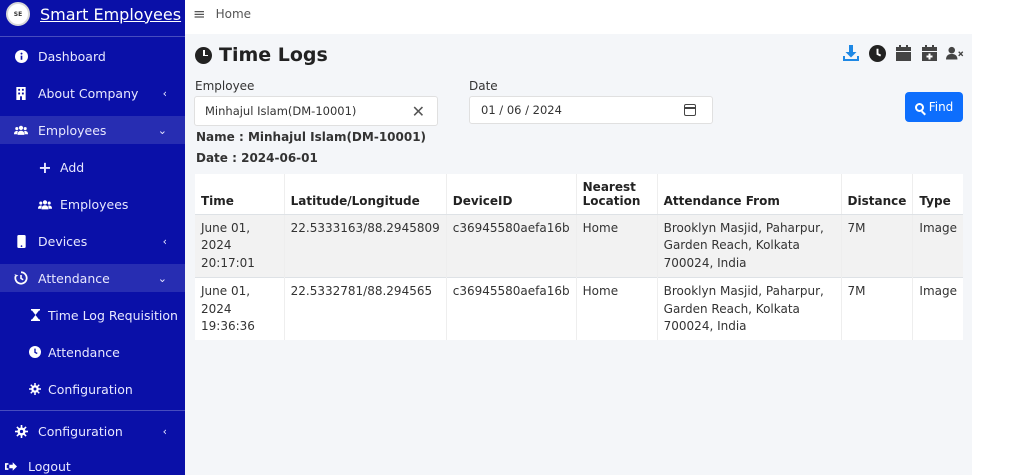  I want to click on header-actions, so click(903, 53).